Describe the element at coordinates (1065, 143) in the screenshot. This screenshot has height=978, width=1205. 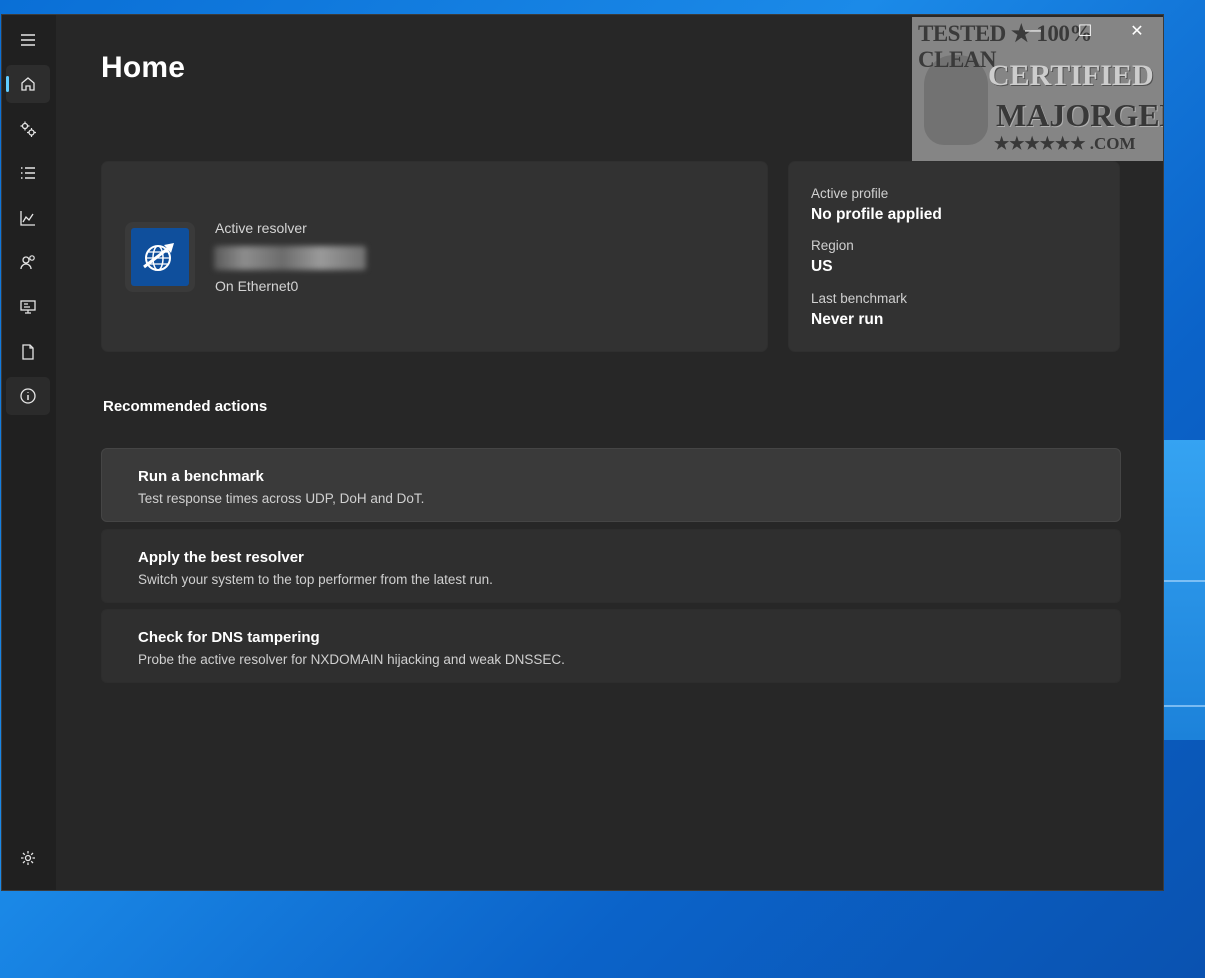
I see `watermark-line4: ★★★★★★ .COM` at that location.